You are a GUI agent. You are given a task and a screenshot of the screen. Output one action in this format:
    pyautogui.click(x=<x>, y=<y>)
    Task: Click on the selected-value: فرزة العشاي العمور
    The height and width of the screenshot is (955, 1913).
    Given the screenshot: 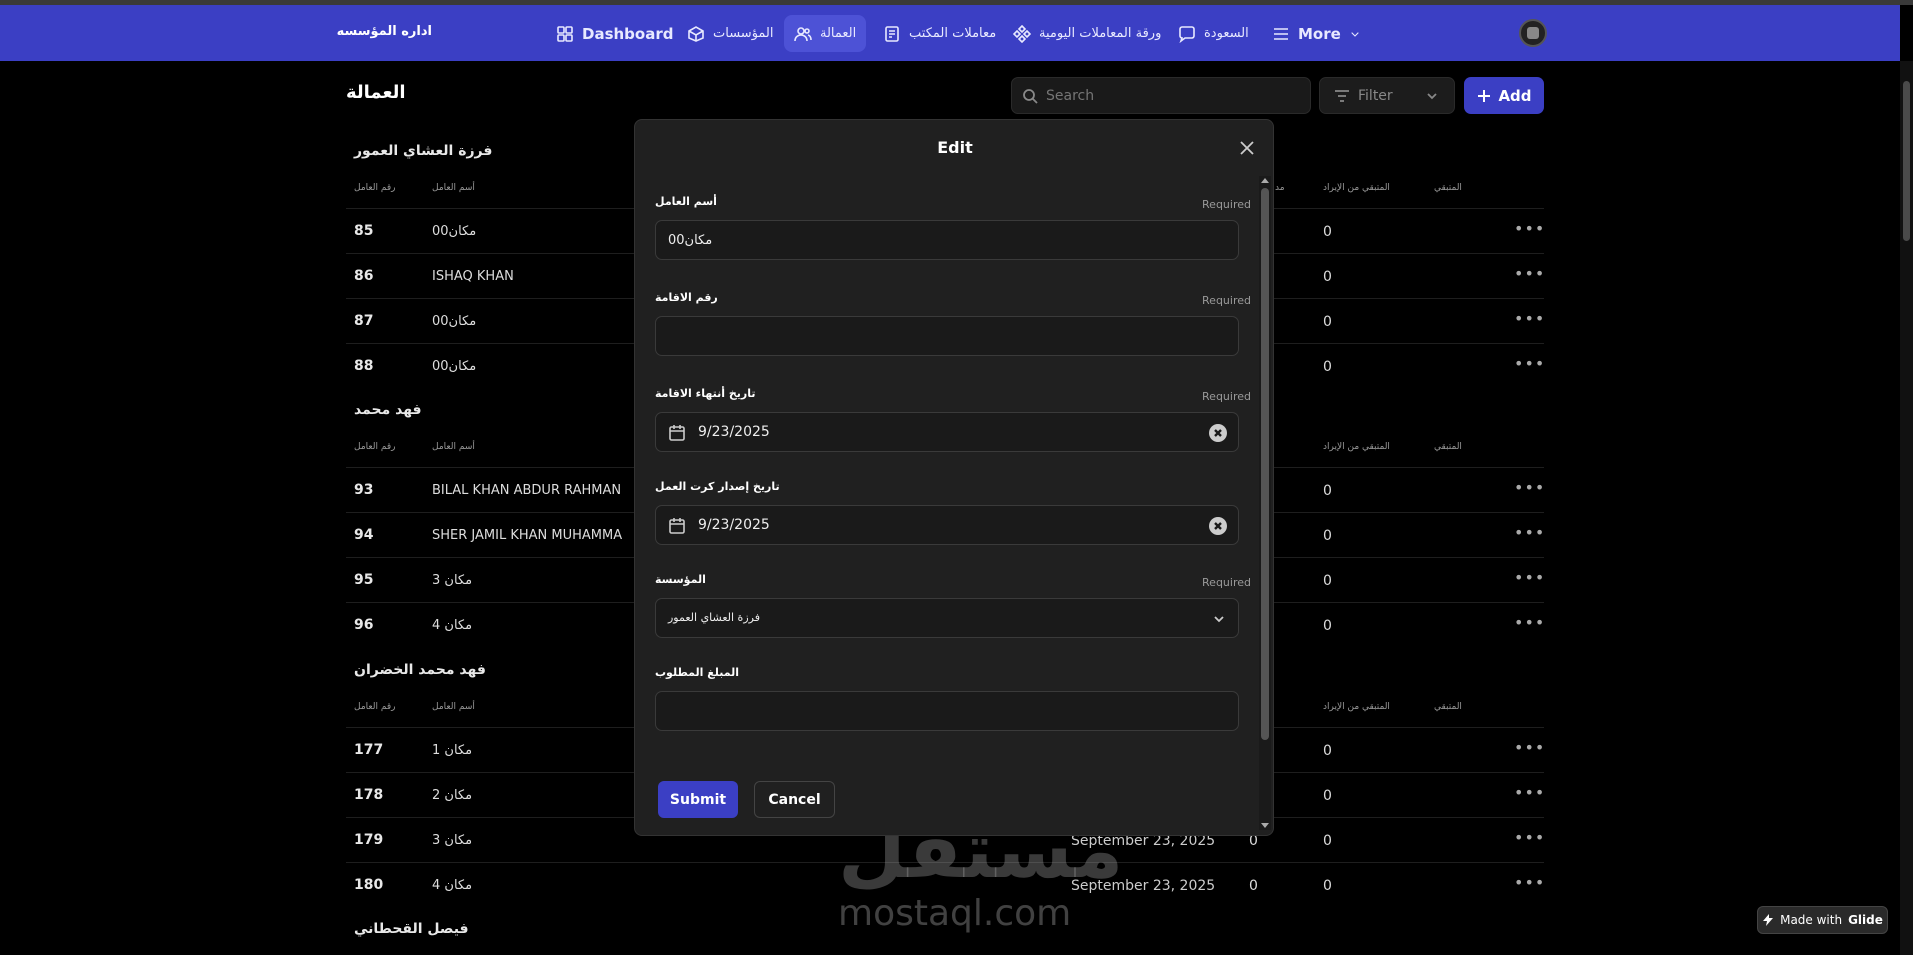 What is the action you would take?
    pyautogui.click(x=714, y=617)
    